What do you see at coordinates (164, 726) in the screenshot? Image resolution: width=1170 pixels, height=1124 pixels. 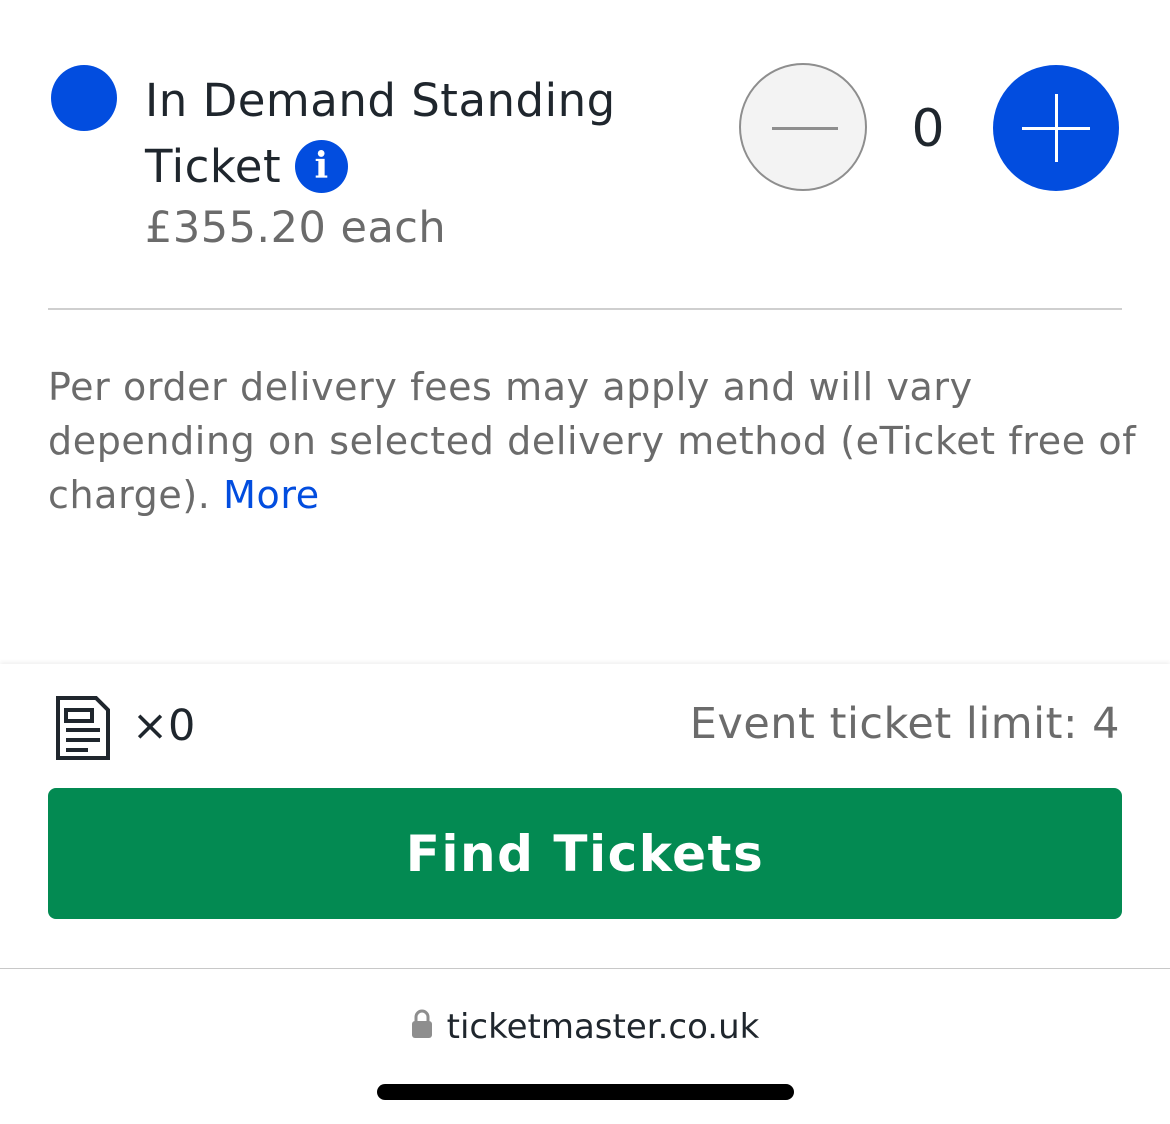 I see `selected-ticket-count: ×0` at bounding box center [164, 726].